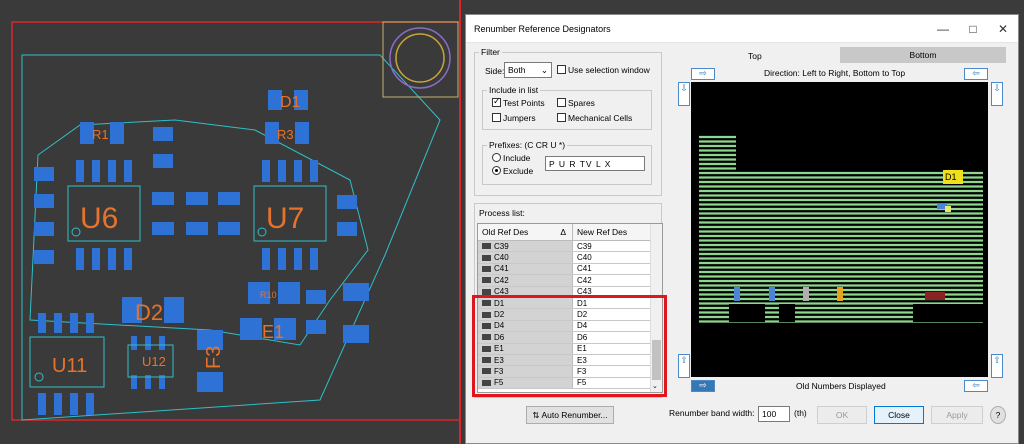  I want to click on svg-text: F3, so click(214, 357).